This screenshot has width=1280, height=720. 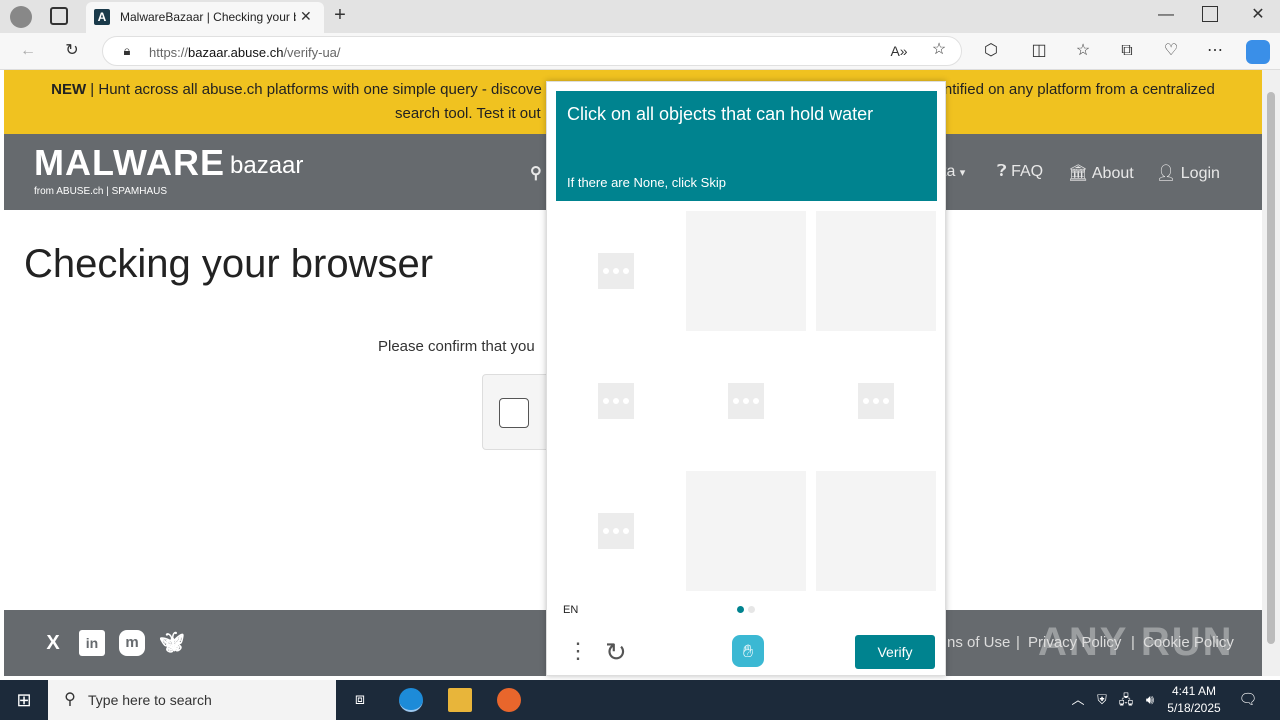 What do you see at coordinates (1194, 700) in the screenshot?
I see `system-clock: 4:41 AM 5/18/2025` at bounding box center [1194, 700].